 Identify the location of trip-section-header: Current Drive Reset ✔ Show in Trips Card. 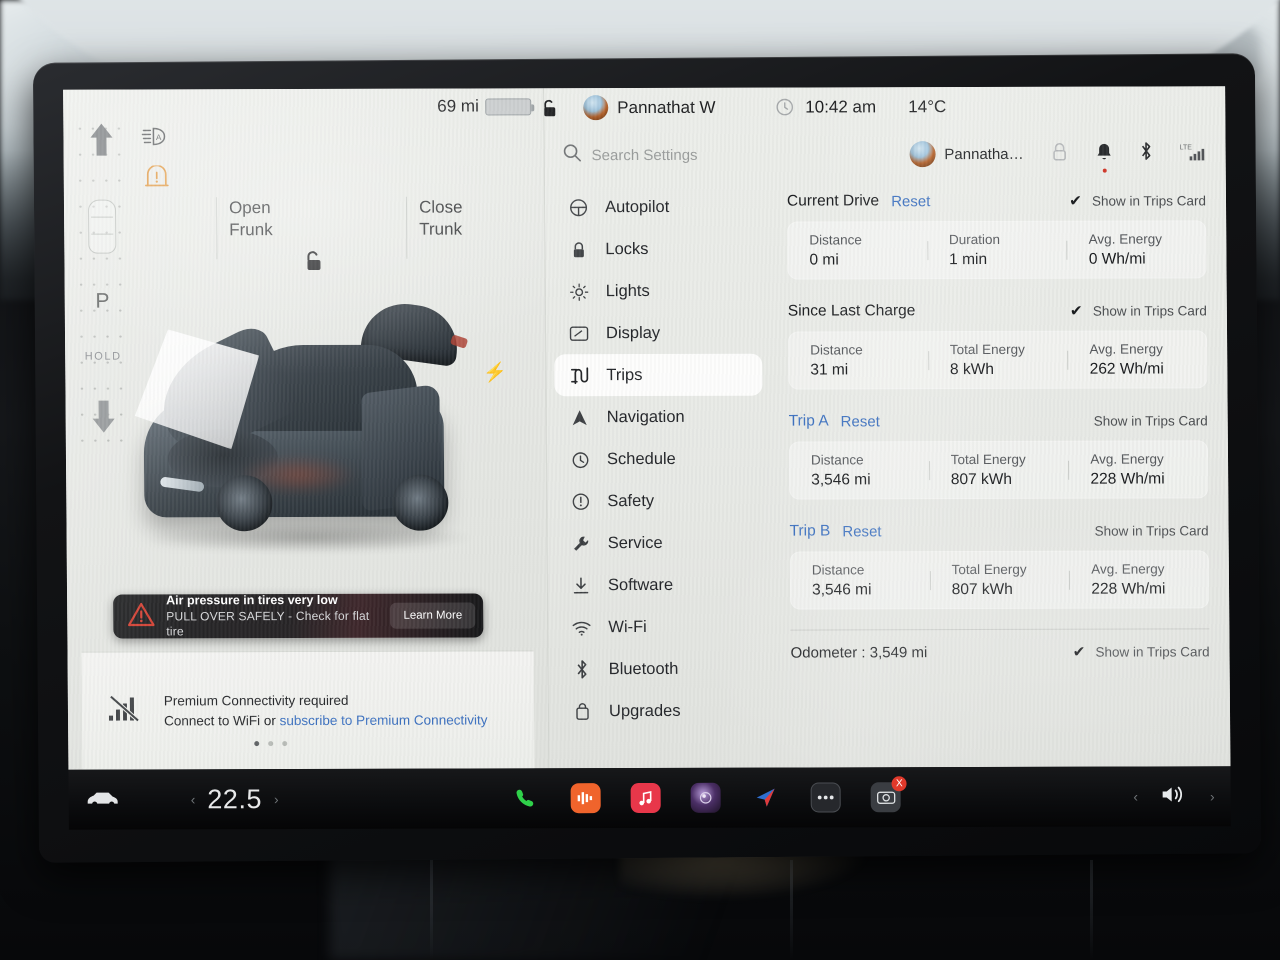
(996, 200).